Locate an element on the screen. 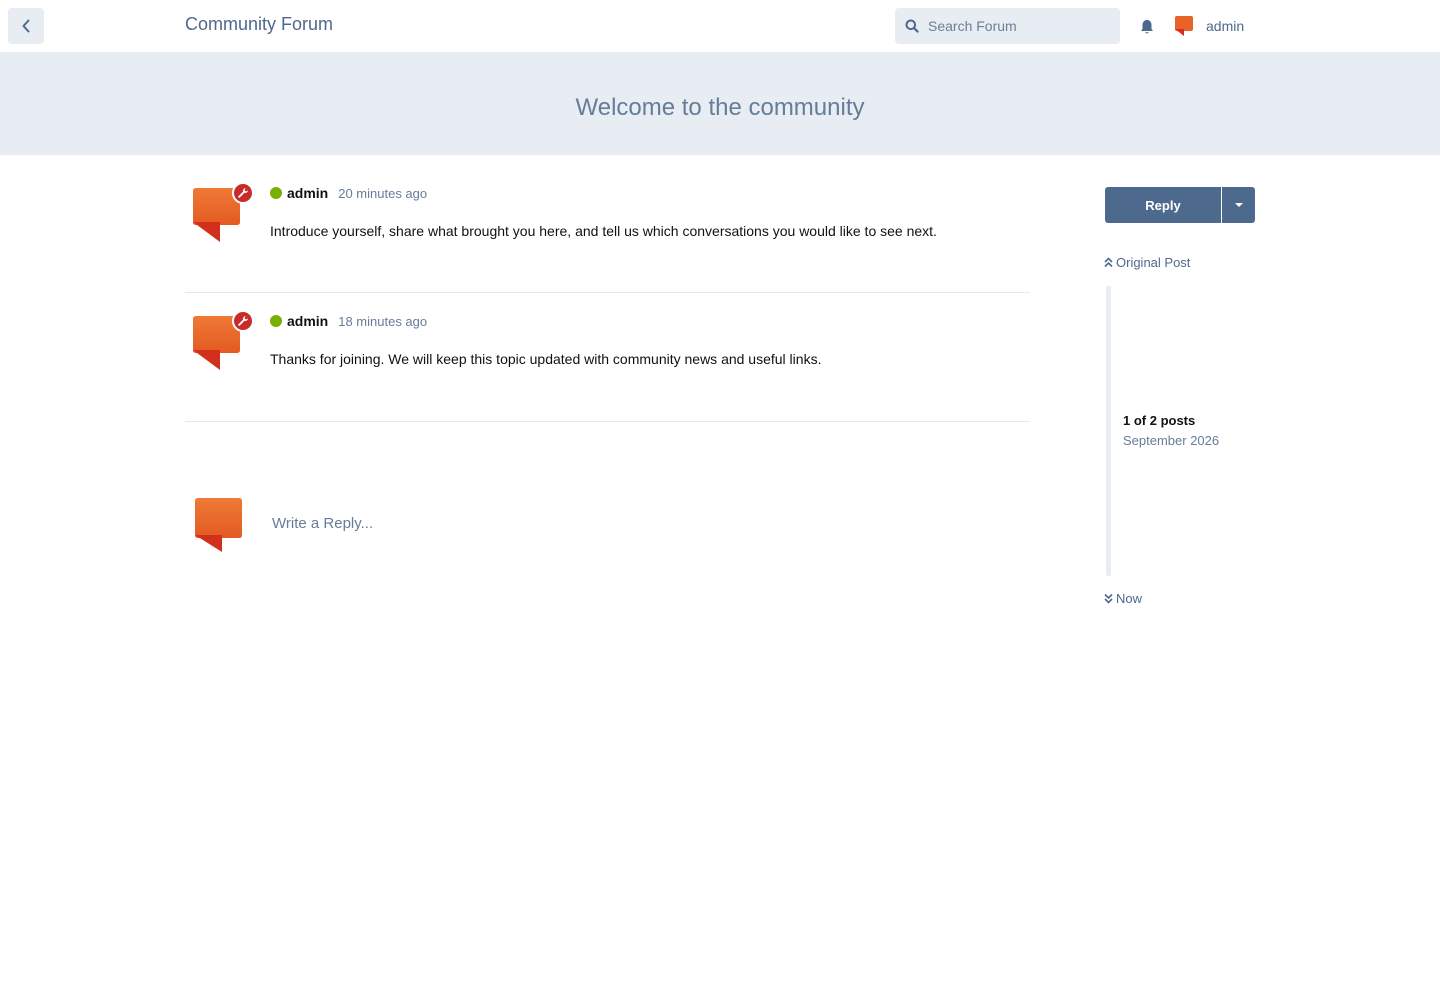 The height and width of the screenshot is (1000, 1440). now-label: Now is located at coordinates (1129, 598).